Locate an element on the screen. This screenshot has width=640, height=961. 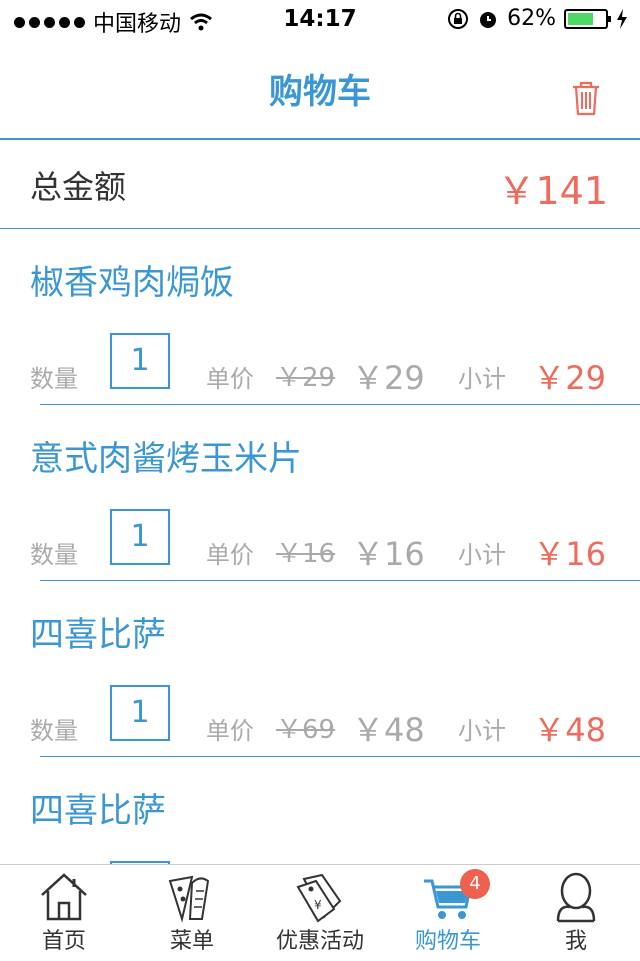
battery-percent: 62% is located at coordinates (531, 18).